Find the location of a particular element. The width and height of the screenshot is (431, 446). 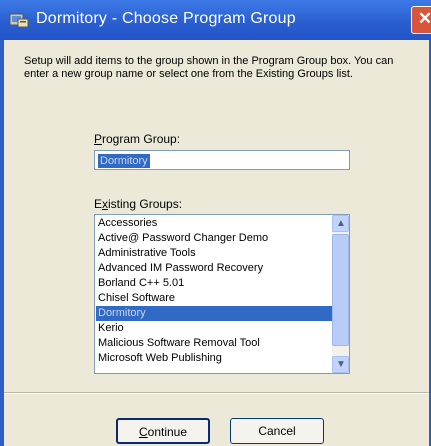

list-item-selected: Dormitory is located at coordinates (214, 313).